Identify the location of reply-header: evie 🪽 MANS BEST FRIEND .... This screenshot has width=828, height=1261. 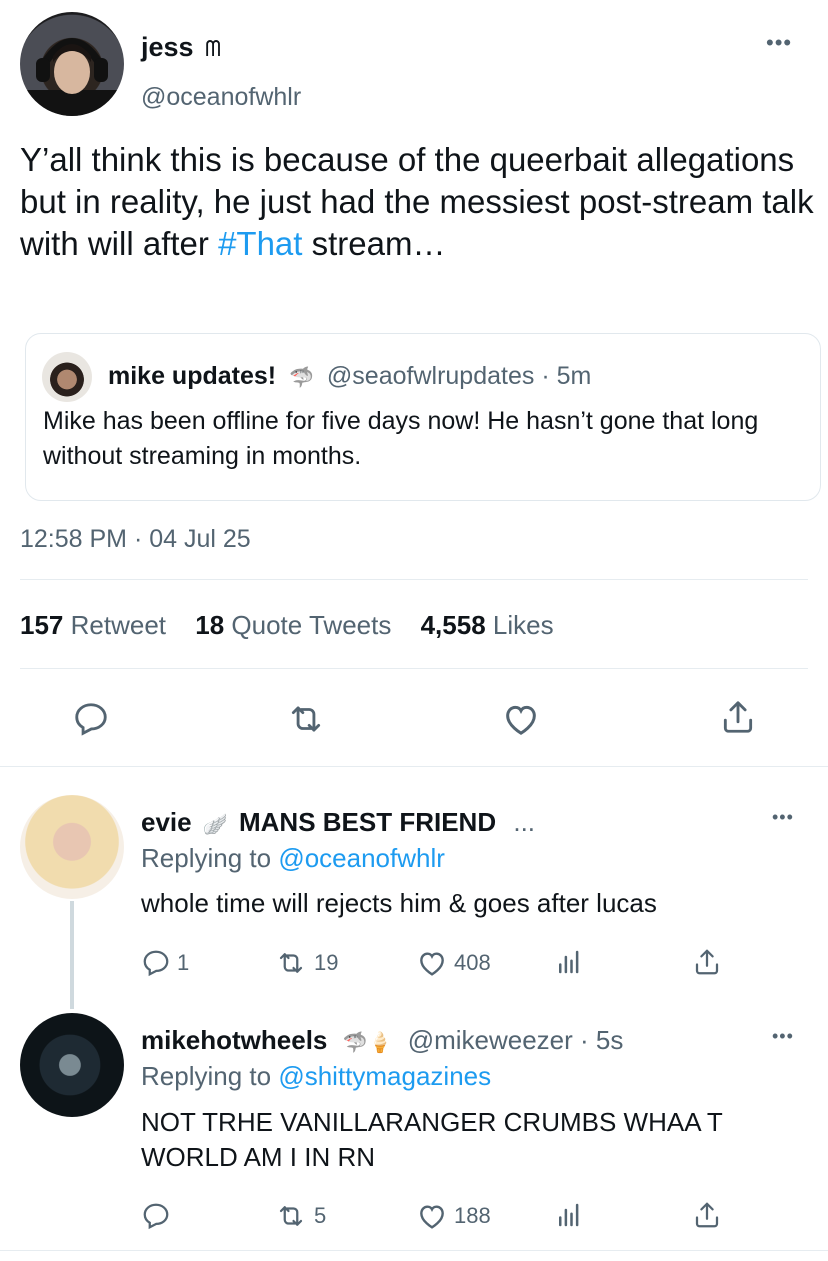
(338, 822).